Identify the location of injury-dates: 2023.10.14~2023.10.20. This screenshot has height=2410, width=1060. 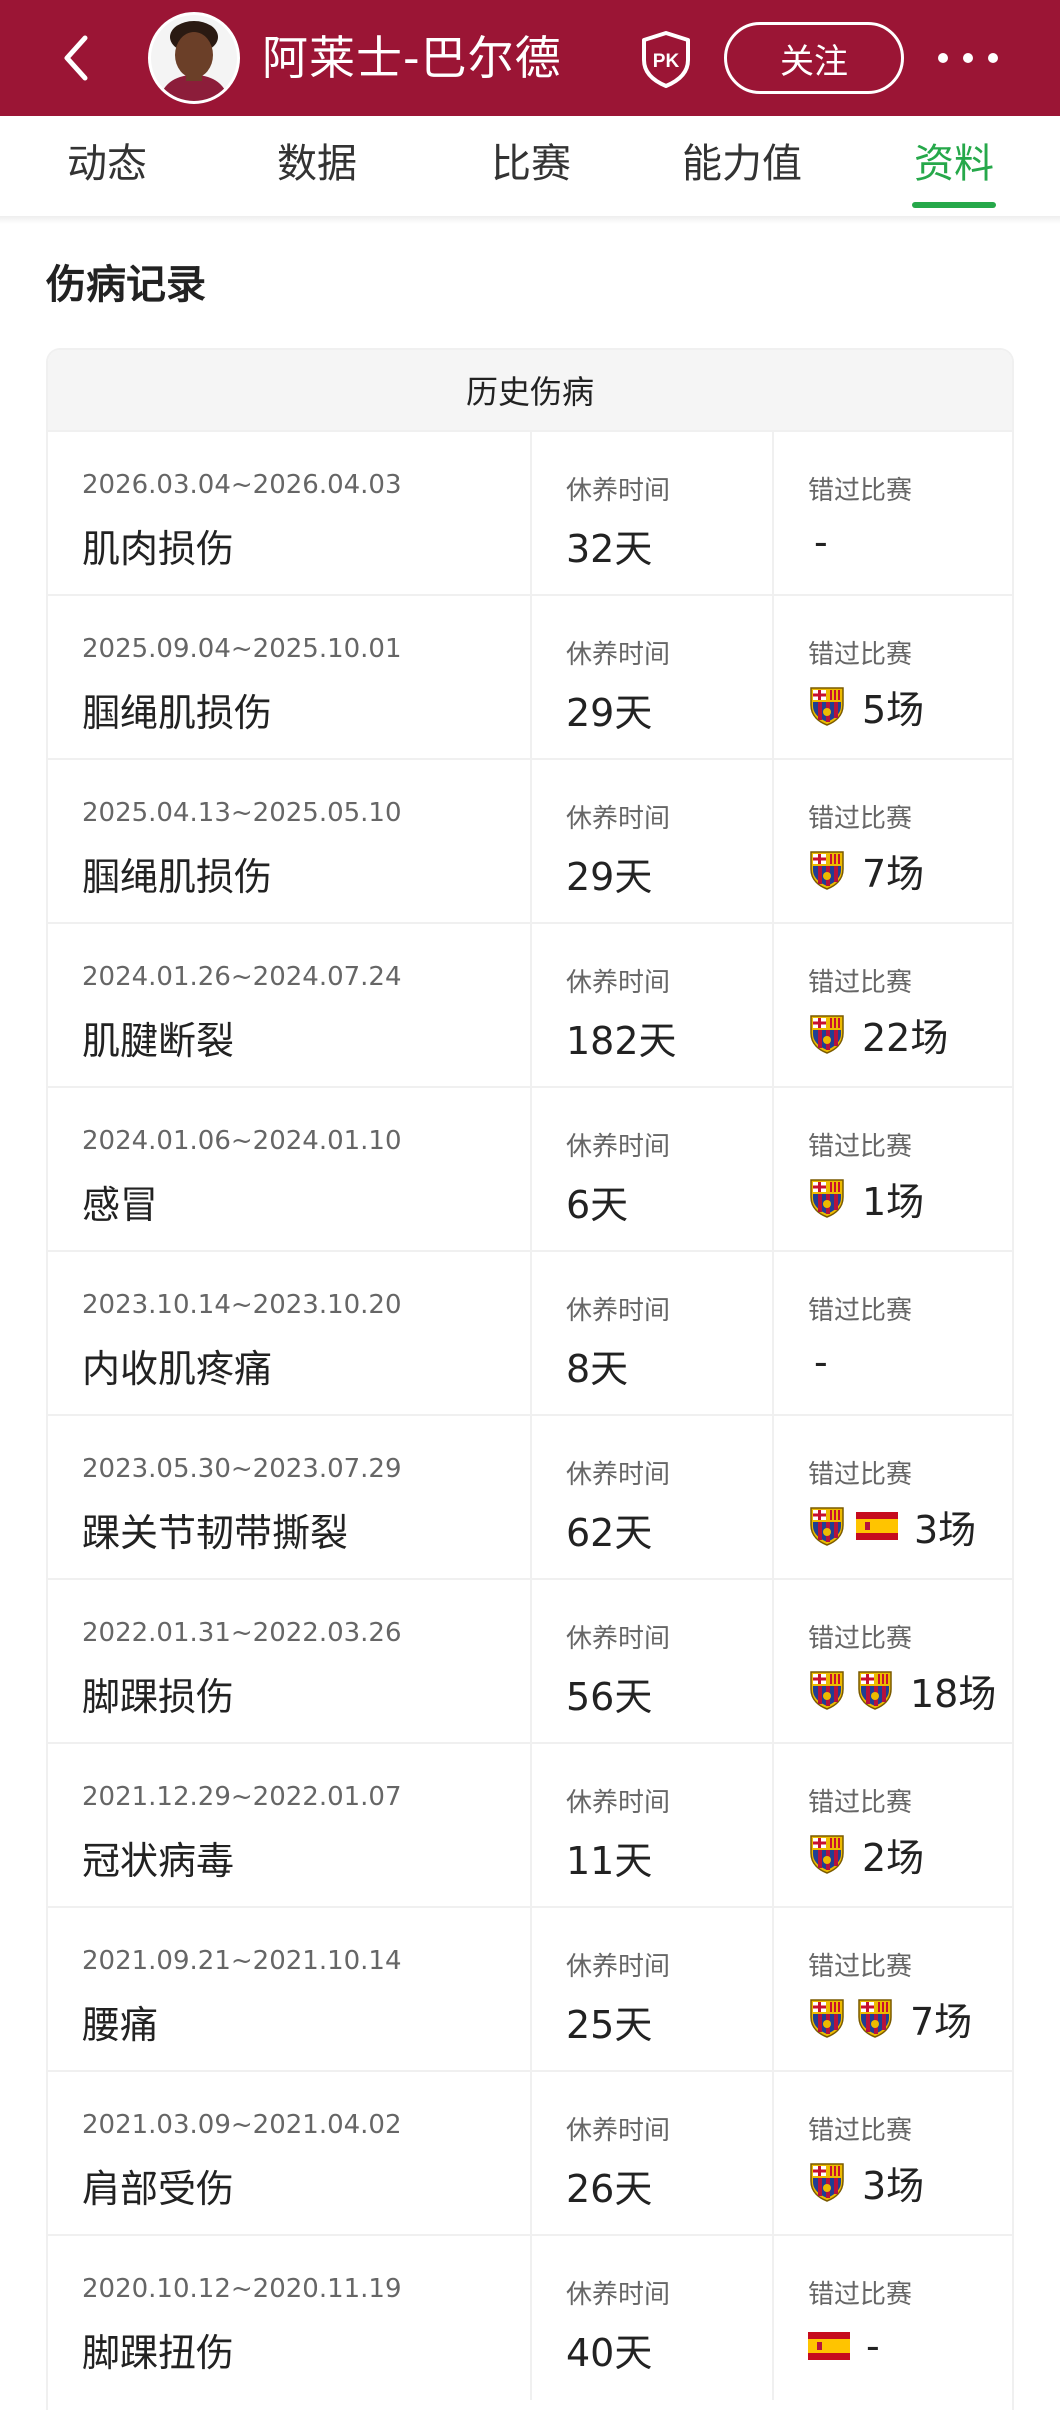
(242, 1305).